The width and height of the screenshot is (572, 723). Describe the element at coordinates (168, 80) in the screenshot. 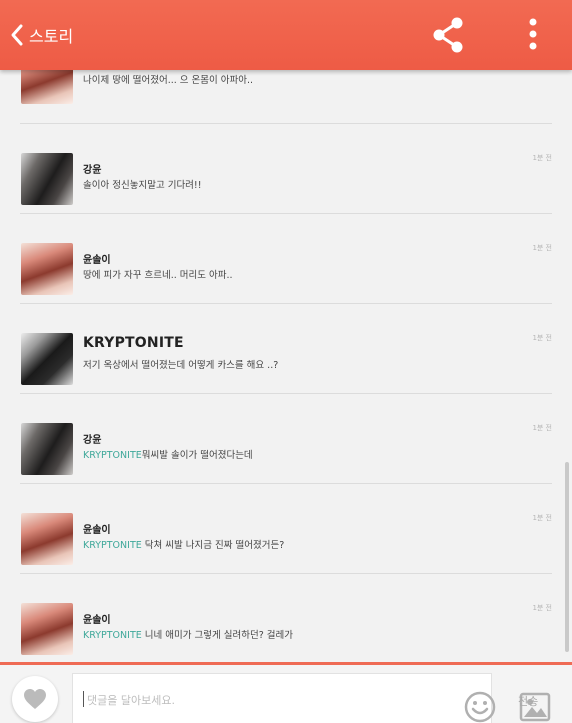

I see `comment-text: 나이제 땅에 떨어졌어... 으 온몸이 아파아..` at that location.